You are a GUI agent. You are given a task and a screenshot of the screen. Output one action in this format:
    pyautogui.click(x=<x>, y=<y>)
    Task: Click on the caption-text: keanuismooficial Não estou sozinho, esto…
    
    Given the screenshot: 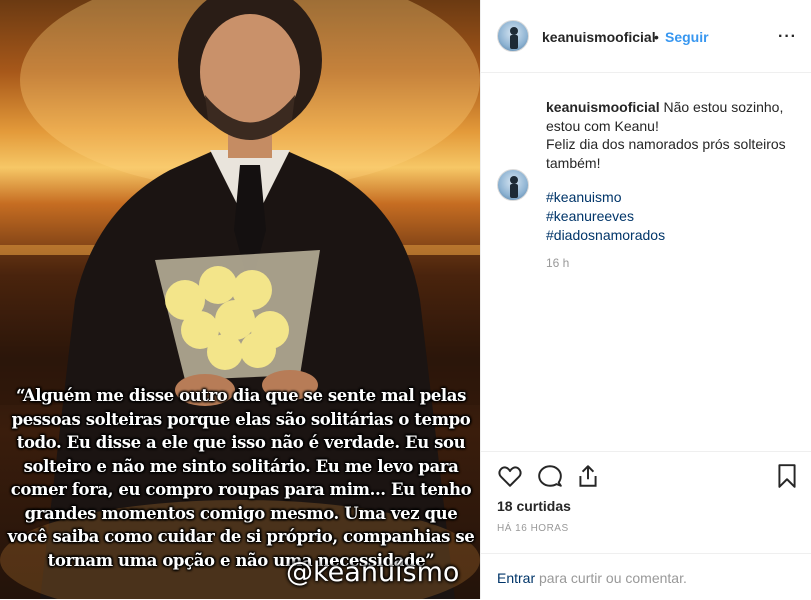 What is the action you would take?
    pyautogui.click(x=671, y=135)
    